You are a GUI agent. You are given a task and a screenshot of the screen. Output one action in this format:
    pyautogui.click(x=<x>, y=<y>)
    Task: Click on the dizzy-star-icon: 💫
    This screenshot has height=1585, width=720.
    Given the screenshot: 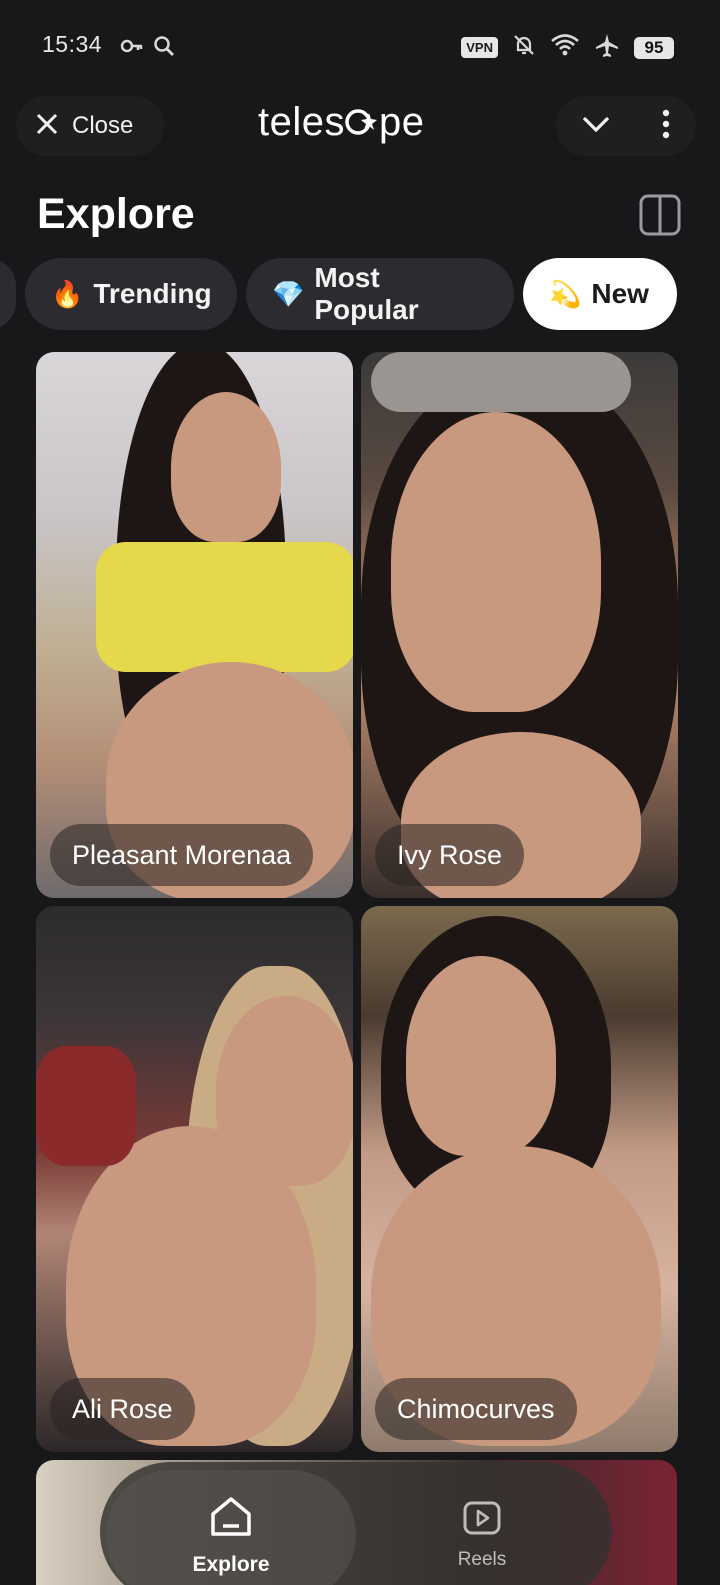 What is the action you would take?
    pyautogui.click(x=565, y=293)
    